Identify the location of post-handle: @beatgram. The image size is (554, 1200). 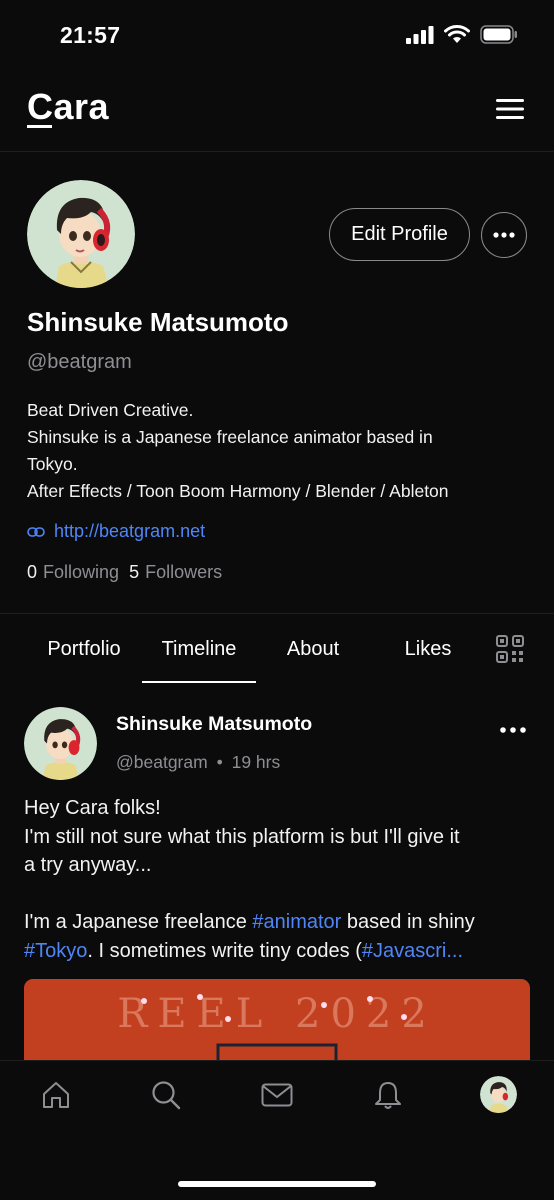
(162, 762).